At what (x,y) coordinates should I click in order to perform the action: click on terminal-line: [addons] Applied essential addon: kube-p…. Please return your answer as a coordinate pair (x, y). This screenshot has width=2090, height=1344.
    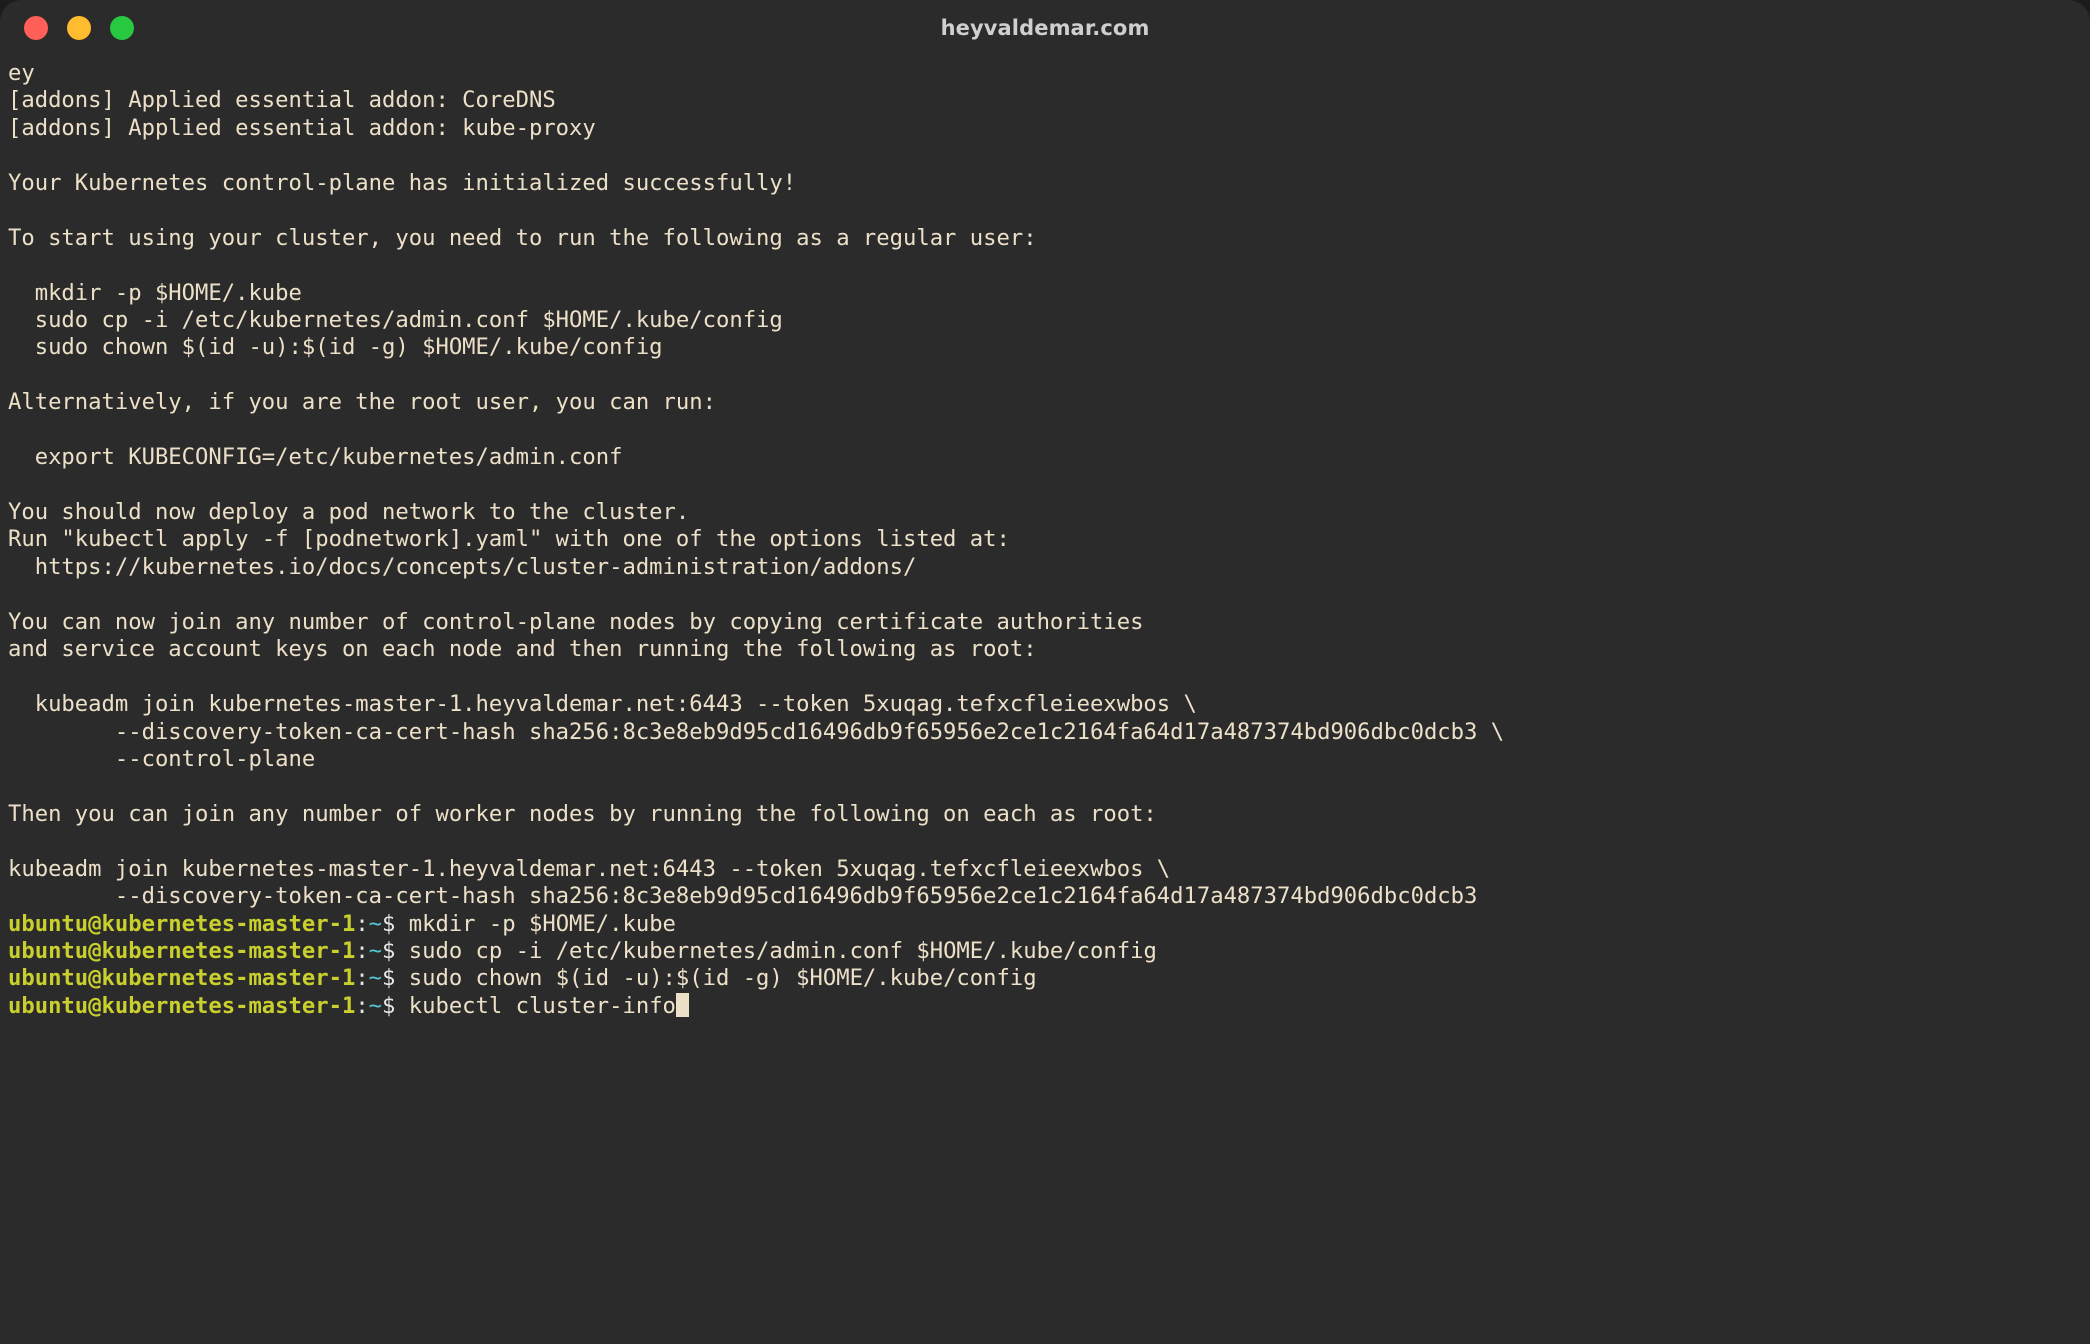
    Looking at the image, I should click on (302, 127).